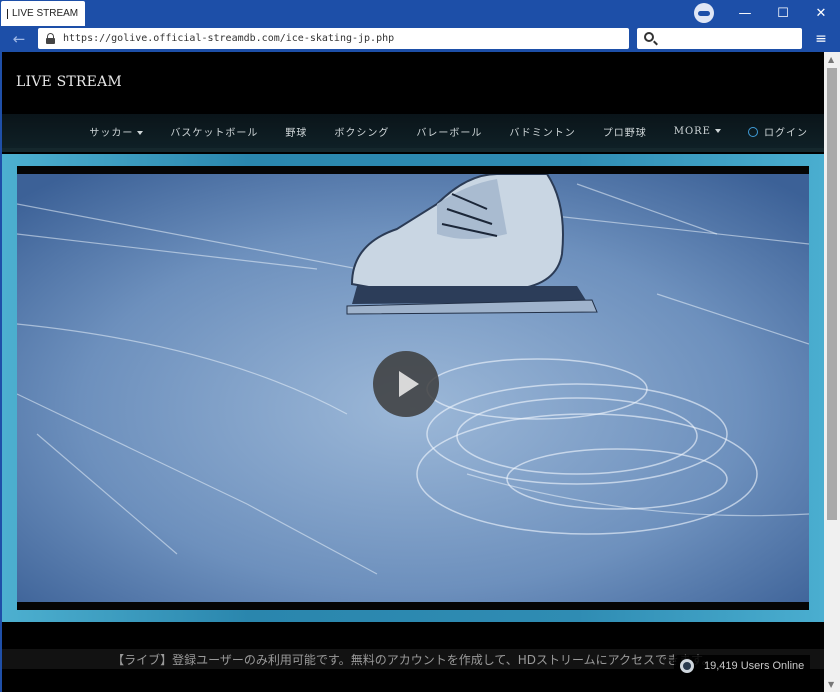 This screenshot has height=692, width=840. What do you see at coordinates (772, 666) in the screenshot?
I see `users-online-label: Users Online` at bounding box center [772, 666].